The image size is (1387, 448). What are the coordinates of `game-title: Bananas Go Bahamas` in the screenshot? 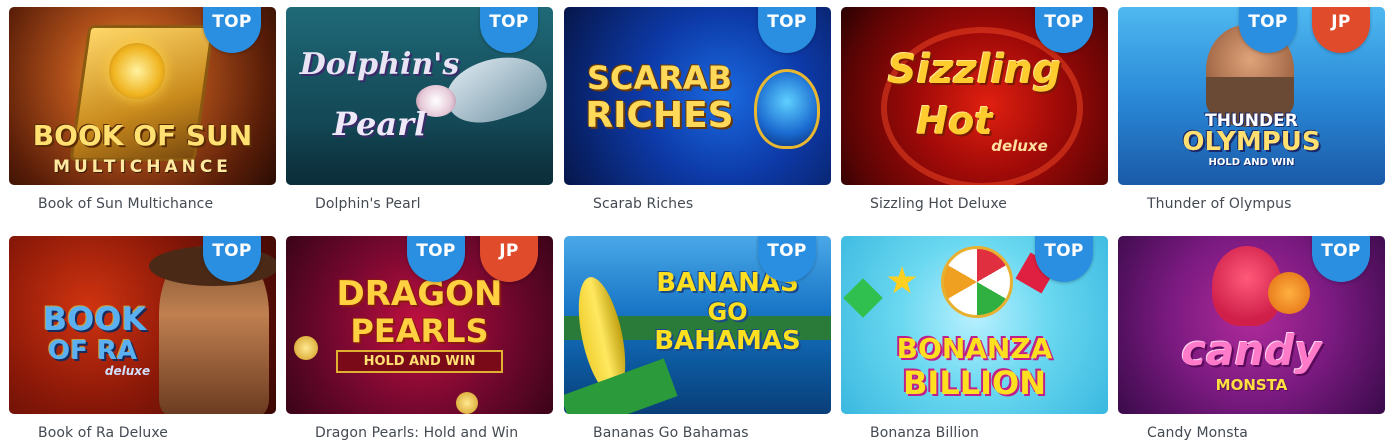 It's located at (671, 433).